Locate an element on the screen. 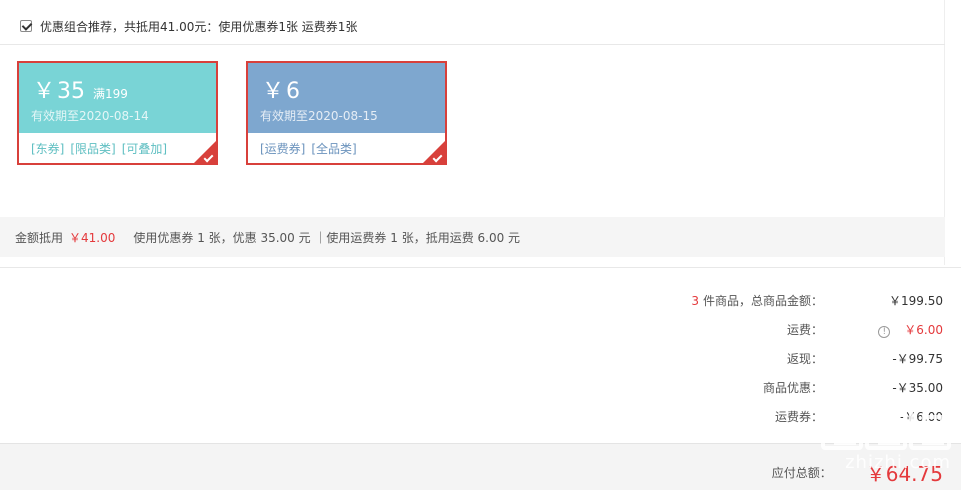  coupon-tag: [可叠加] is located at coordinates (144, 149).